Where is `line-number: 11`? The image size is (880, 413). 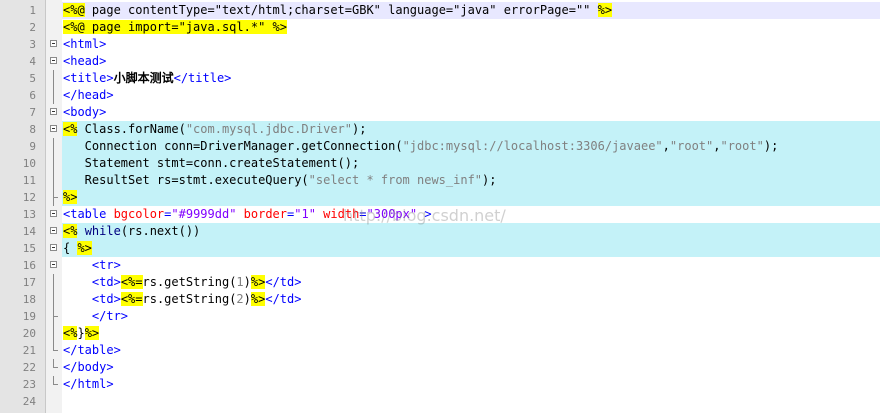 line-number: 11 is located at coordinates (29, 180).